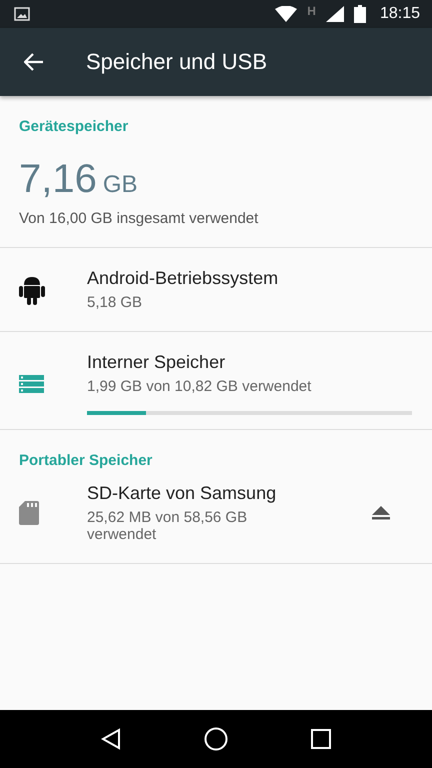 The height and width of the screenshot is (768, 432). Describe the element at coordinates (311, 11) in the screenshot. I see `network-type: H` at that location.